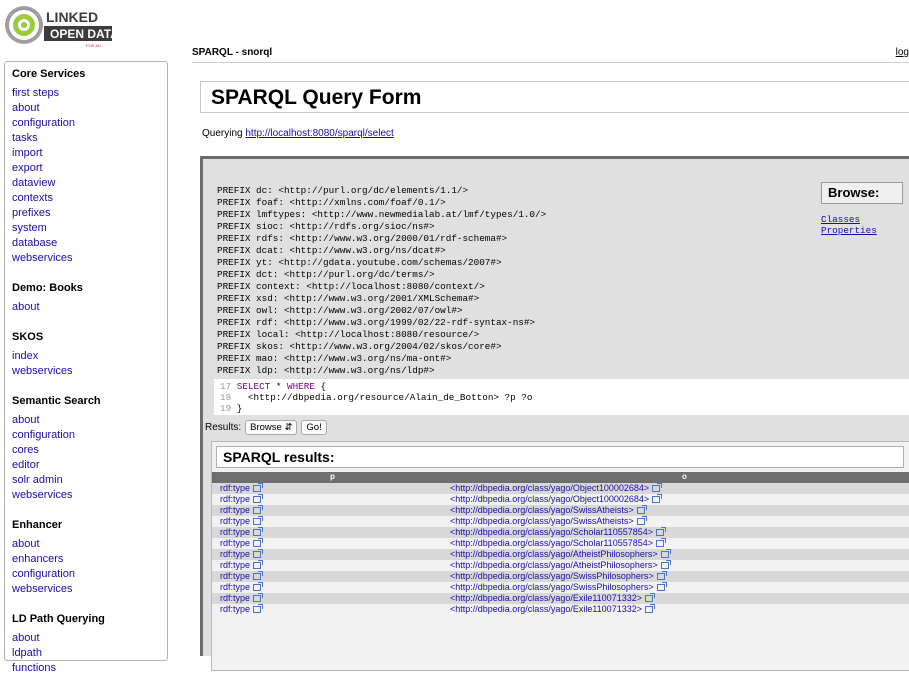  I want to click on sidebar-link: ldpath, so click(89, 653).